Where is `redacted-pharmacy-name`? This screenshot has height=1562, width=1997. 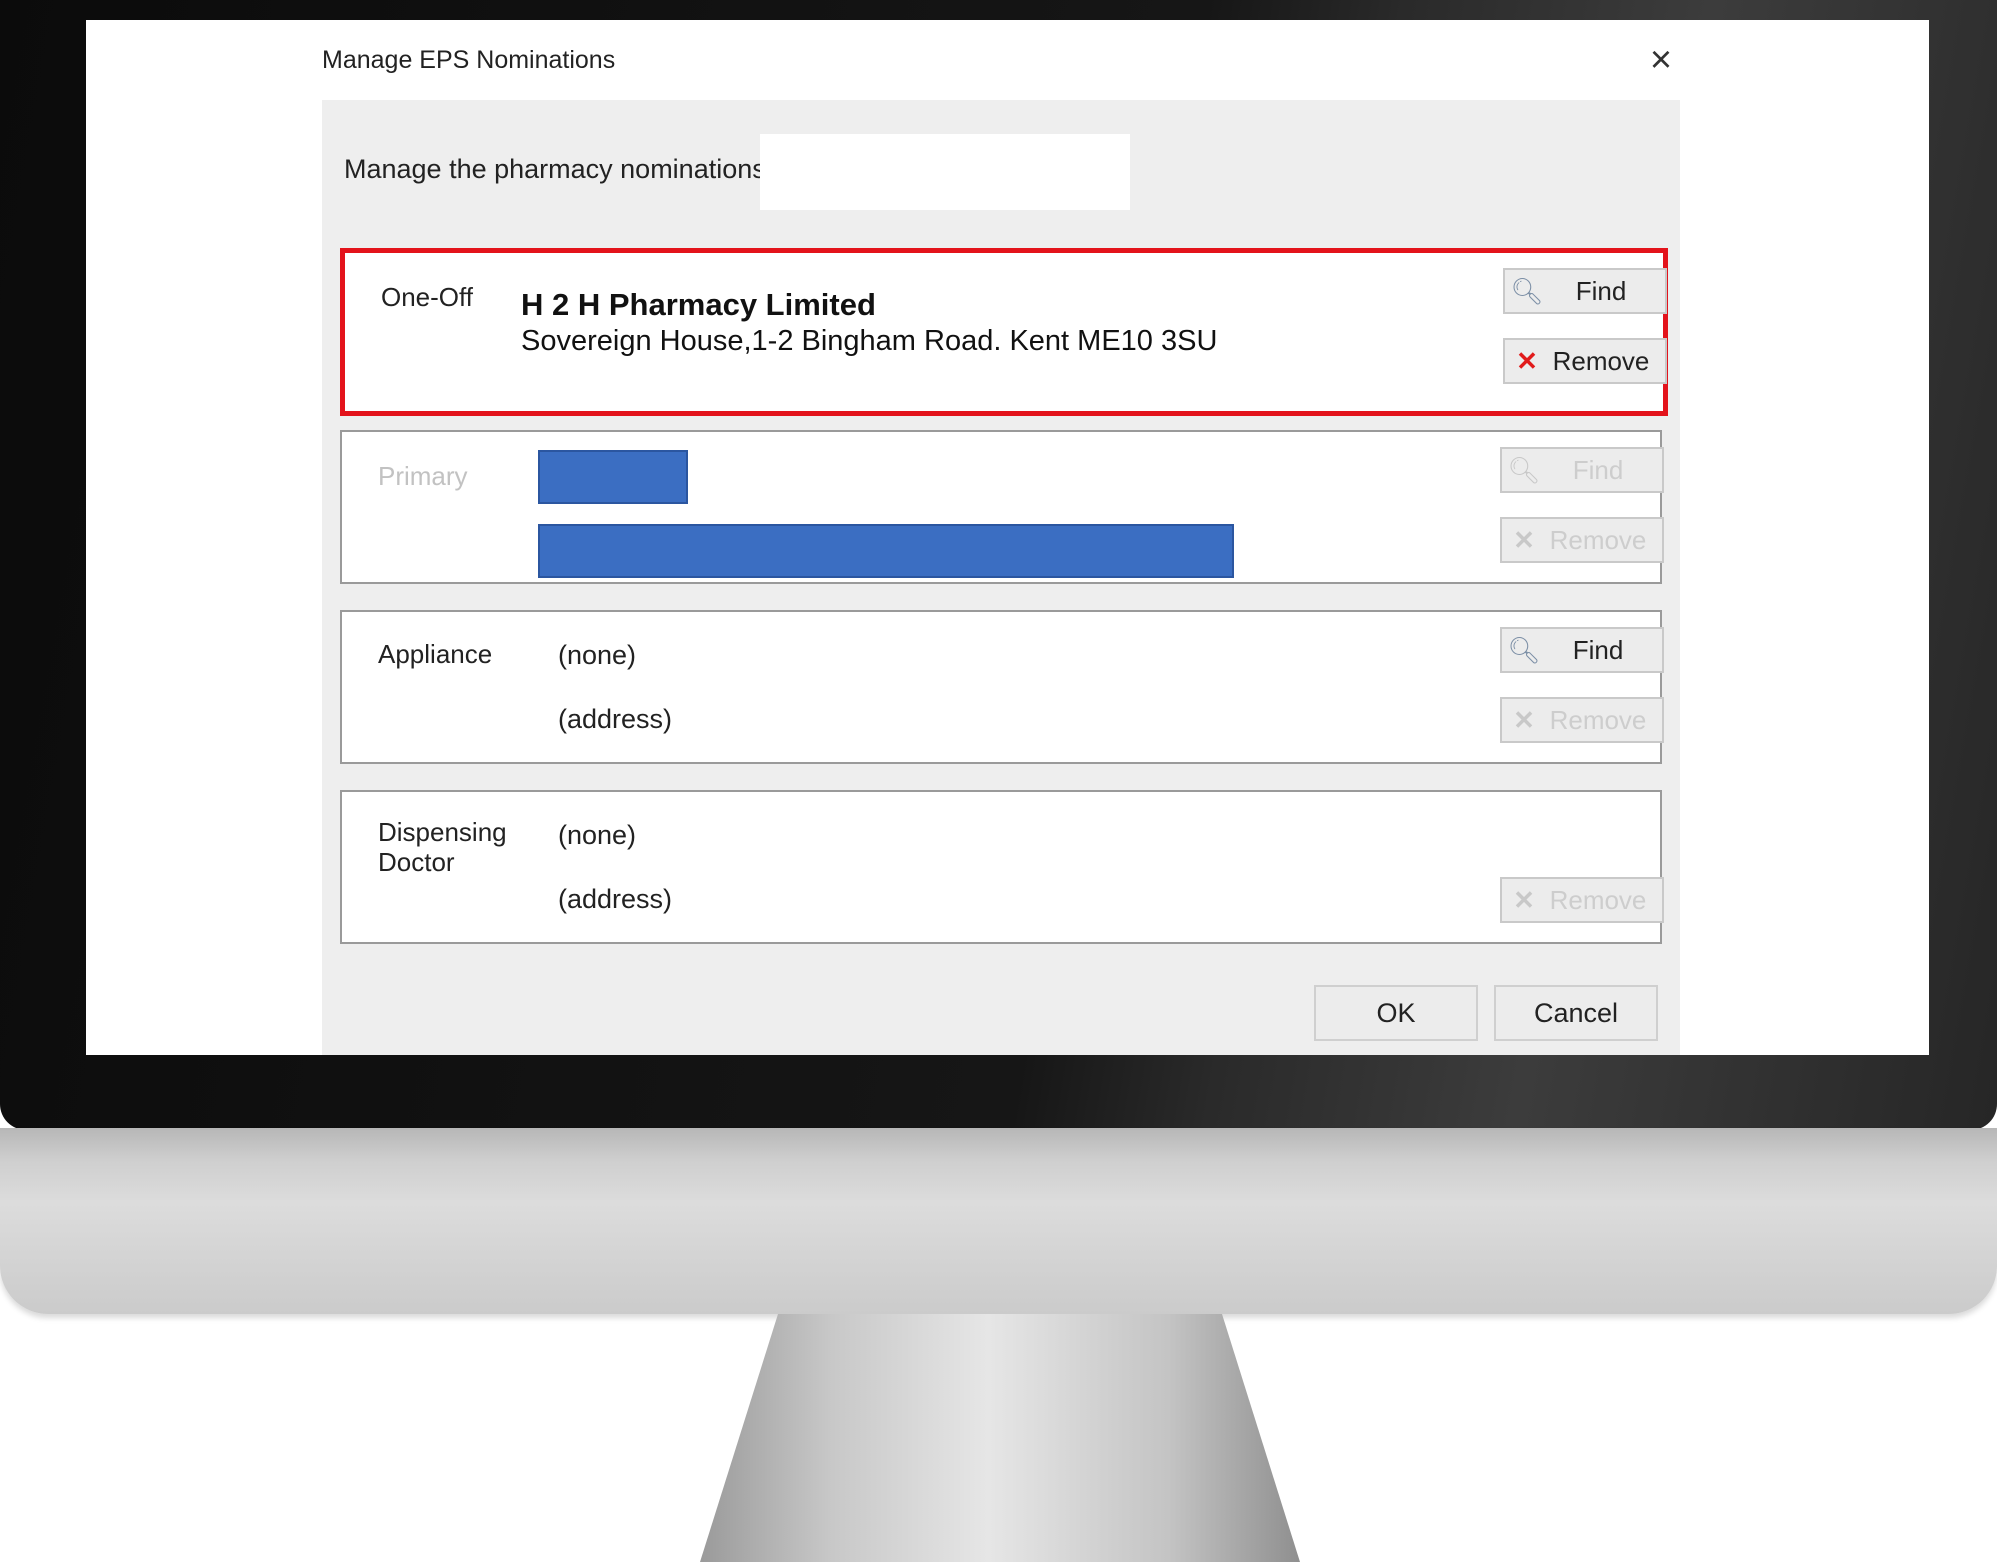 redacted-pharmacy-name is located at coordinates (613, 477).